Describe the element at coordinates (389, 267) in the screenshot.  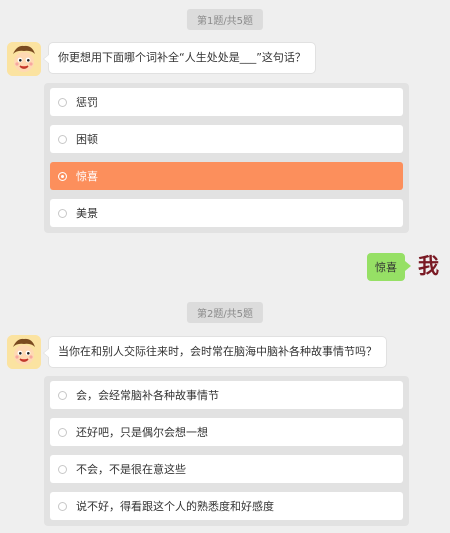
I see `user-answer-bubble: 惊喜` at that location.